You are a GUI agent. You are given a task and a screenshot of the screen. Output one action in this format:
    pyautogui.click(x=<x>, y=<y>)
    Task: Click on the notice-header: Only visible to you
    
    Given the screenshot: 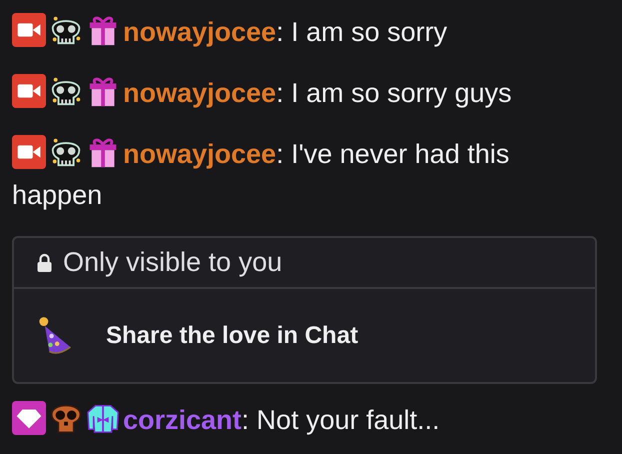 What is the action you would take?
    pyautogui.click(x=172, y=262)
    